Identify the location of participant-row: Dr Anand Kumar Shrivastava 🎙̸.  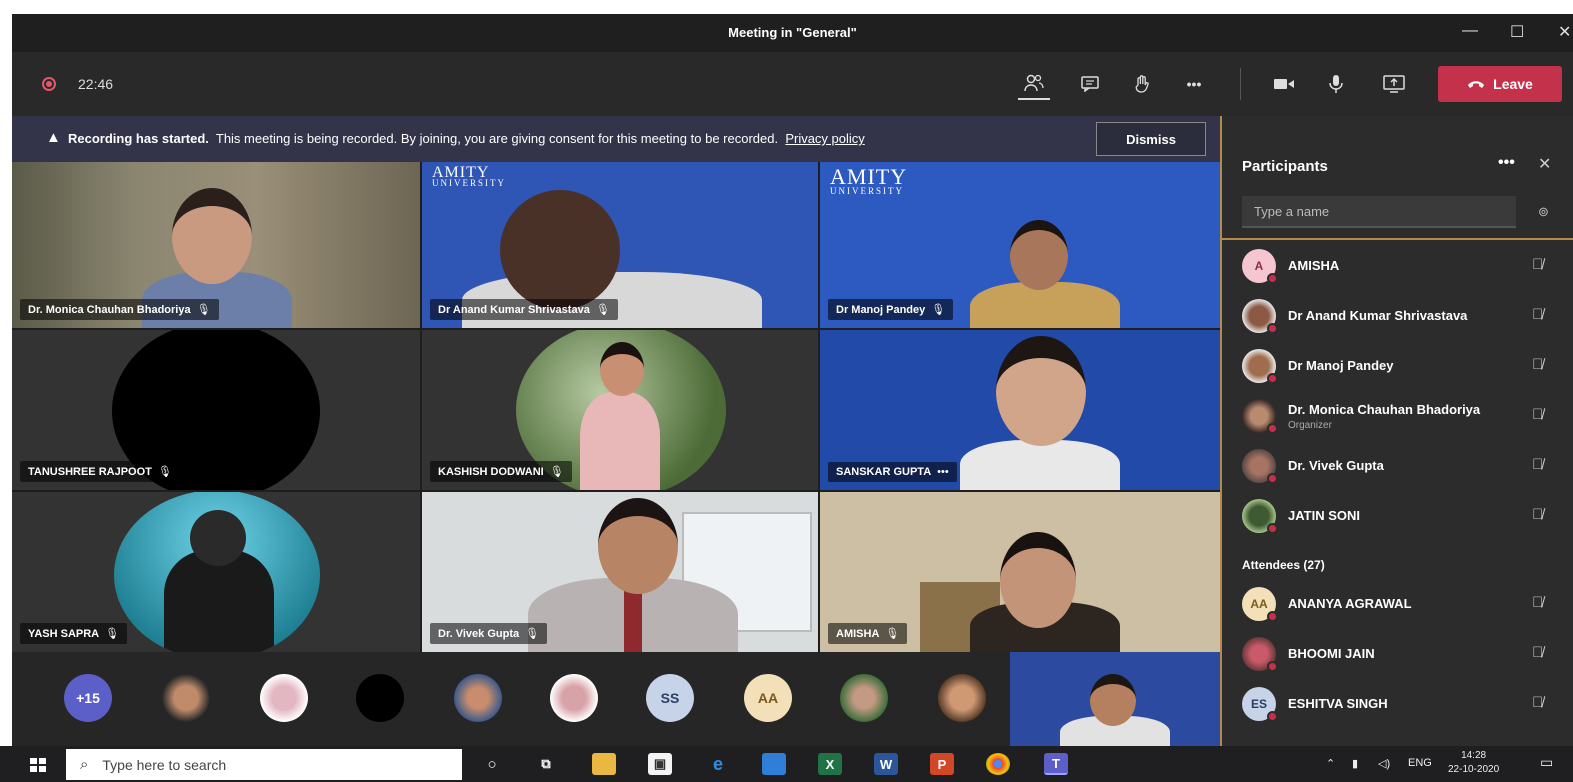
(1396, 315).